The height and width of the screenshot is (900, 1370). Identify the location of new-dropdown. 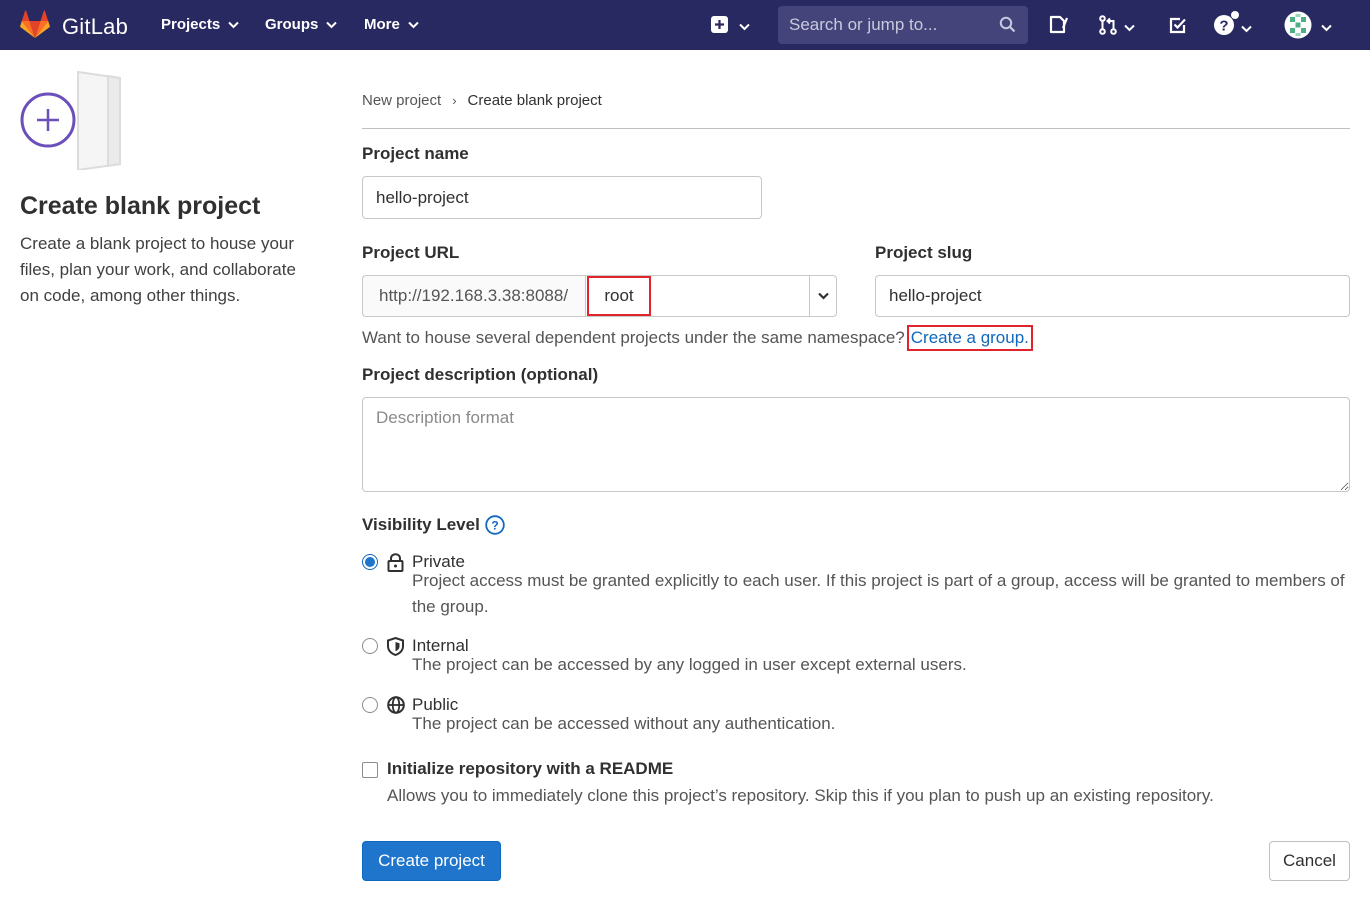
(730, 27).